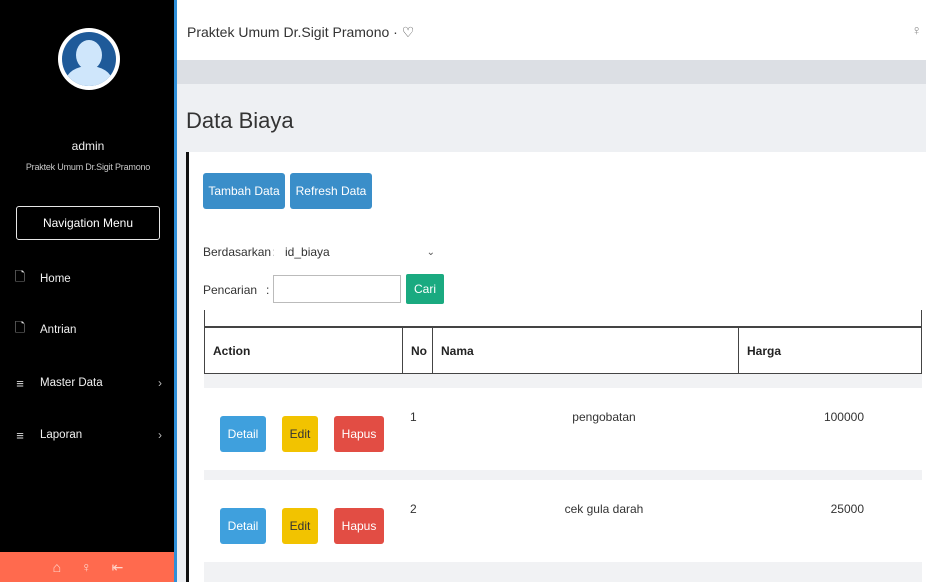 Image resolution: width=926 pixels, height=582 pixels. I want to click on home-icon: ⌂, so click(57, 567).